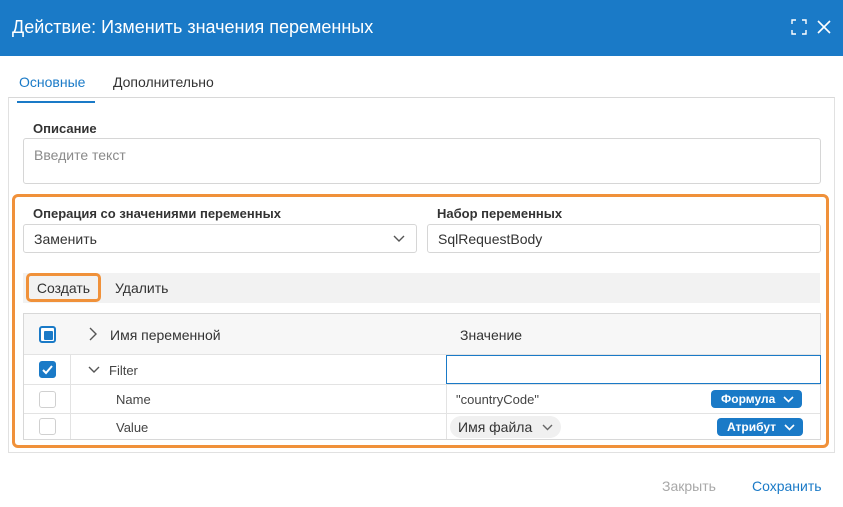  Describe the element at coordinates (80, 155) in the screenshot. I see `description-placeholder: Введите текст` at that location.